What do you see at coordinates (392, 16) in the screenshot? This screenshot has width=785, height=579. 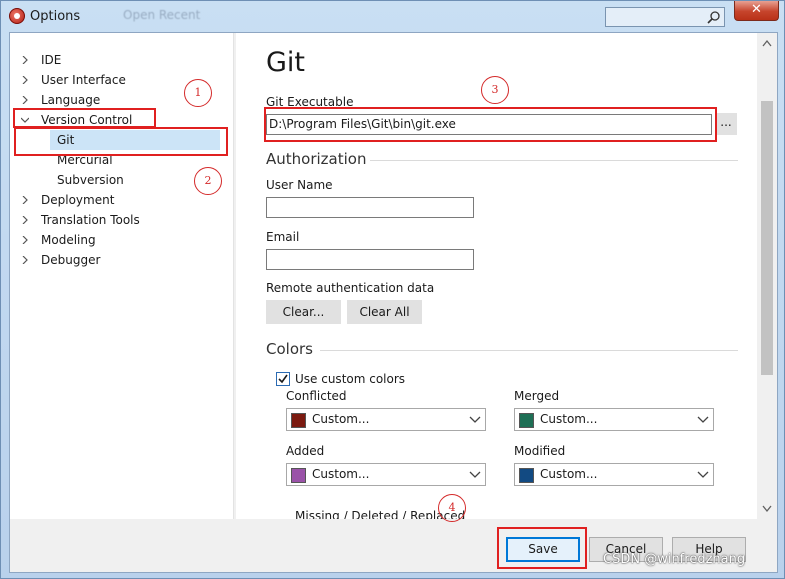 I see `title-bar: Options Open Recent ✕` at bounding box center [392, 16].